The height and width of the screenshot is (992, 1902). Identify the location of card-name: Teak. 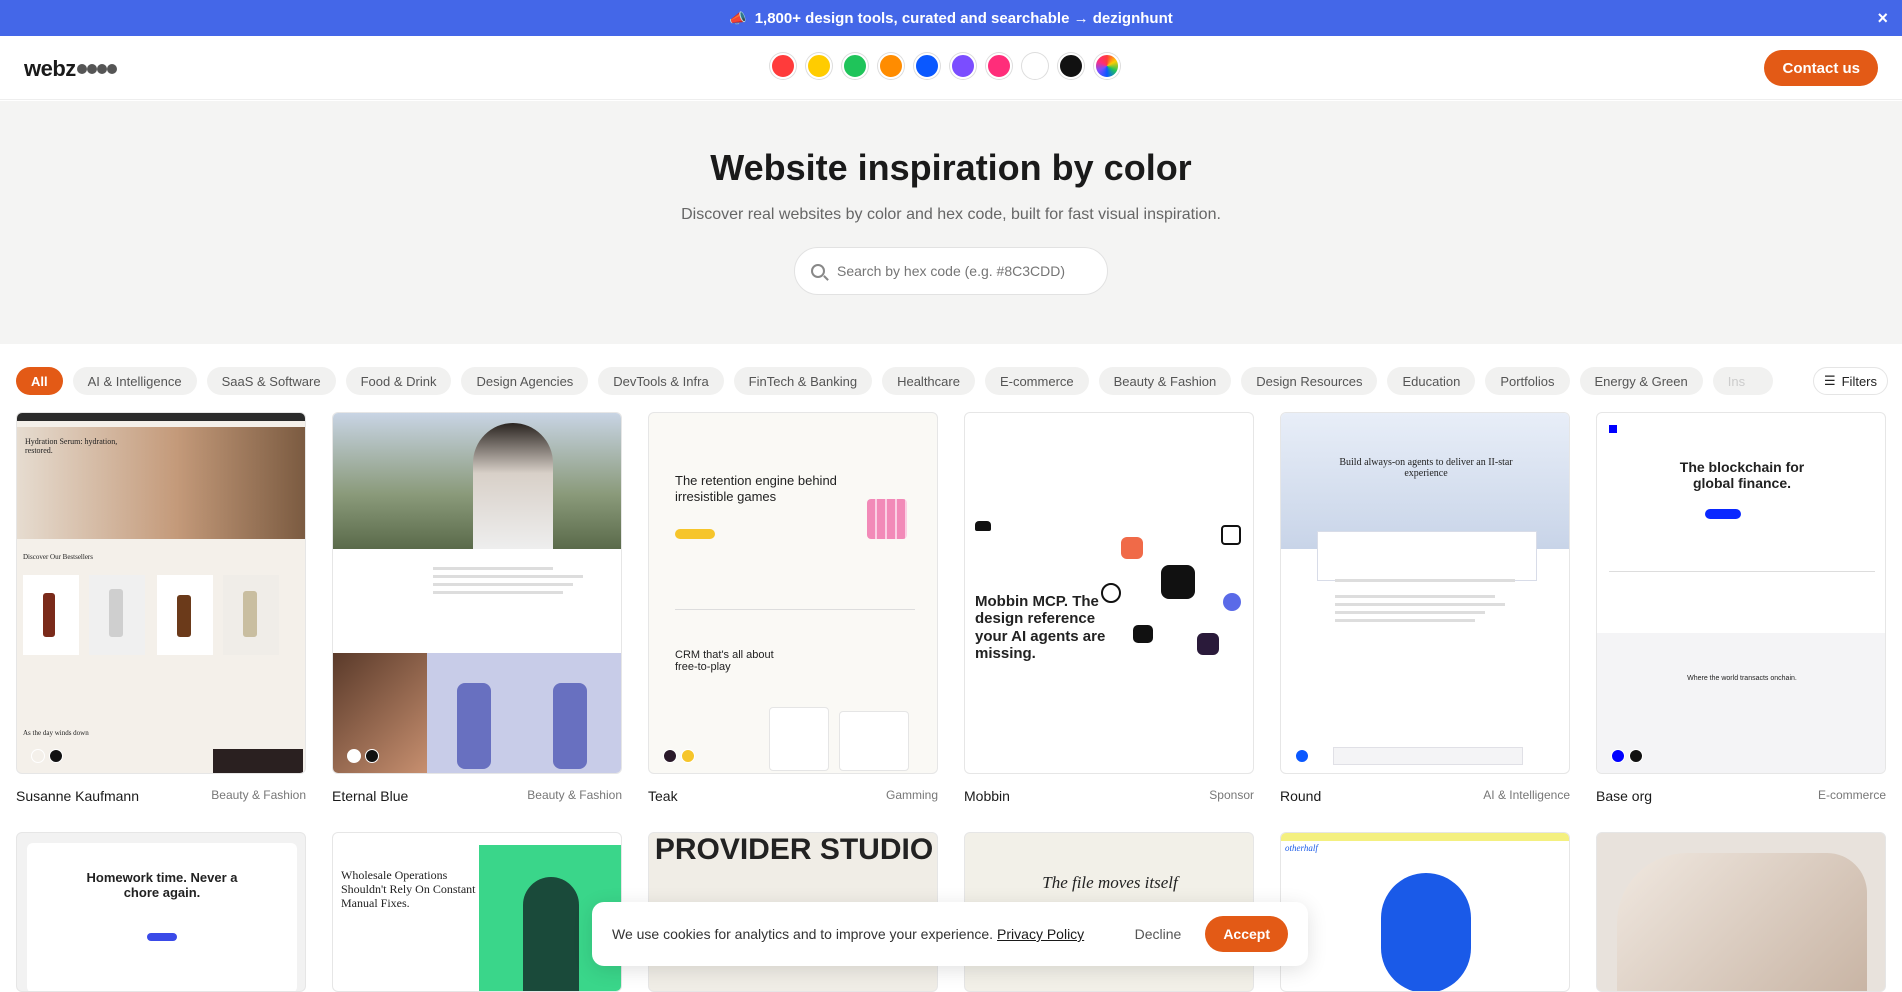
(663, 796).